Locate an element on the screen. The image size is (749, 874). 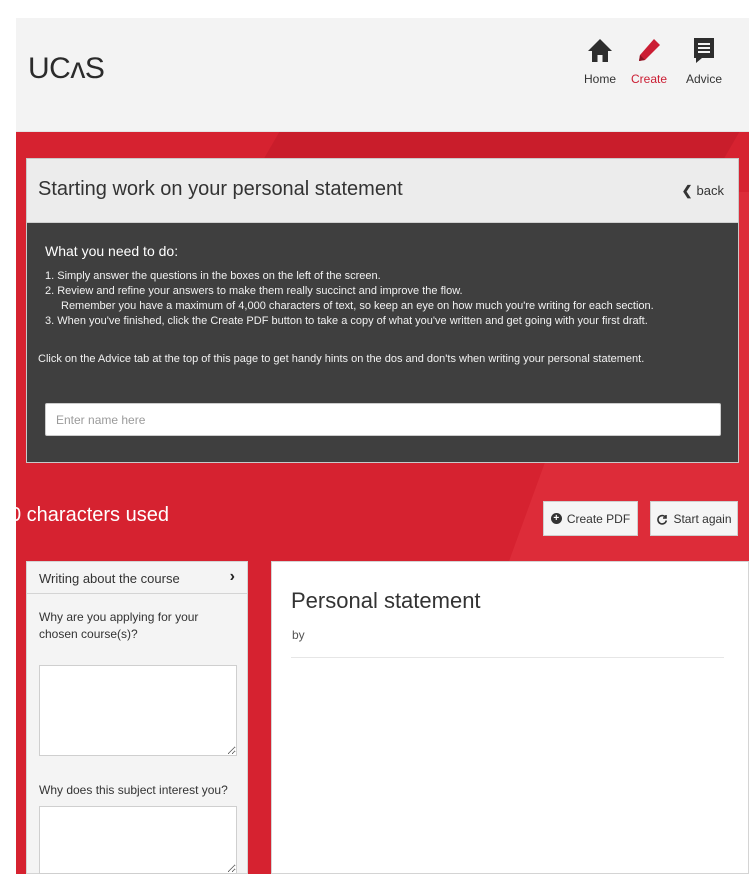
nav-create-label: Create is located at coordinates (649, 79).